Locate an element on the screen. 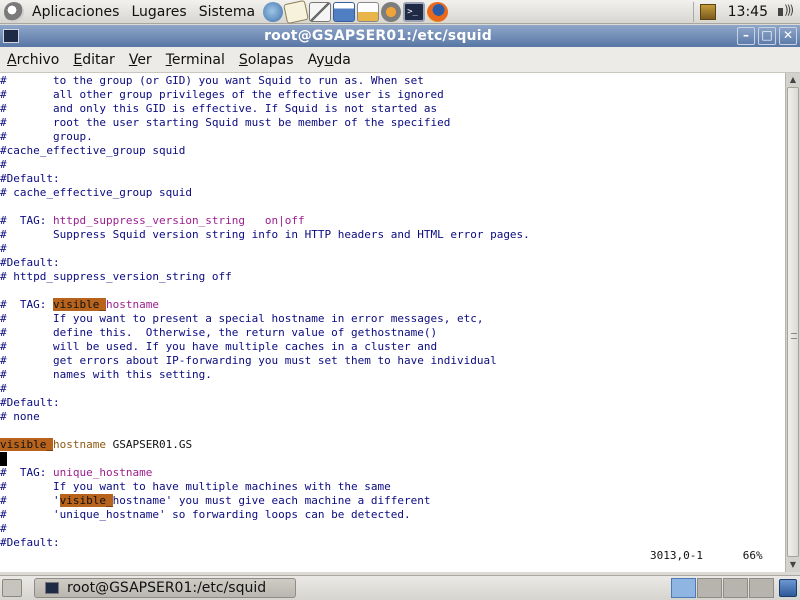  close-button: ✕ is located at coordinates (788, 36).